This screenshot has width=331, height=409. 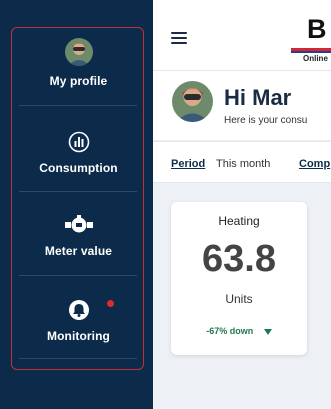 I want to click on sidebar-item-my-profile: My profile, so click(x=78, y=63).